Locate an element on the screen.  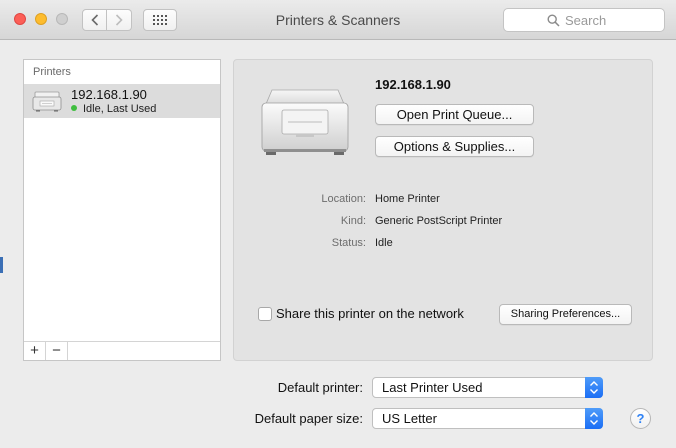
grid-icon is located at coordinates (160, 20).